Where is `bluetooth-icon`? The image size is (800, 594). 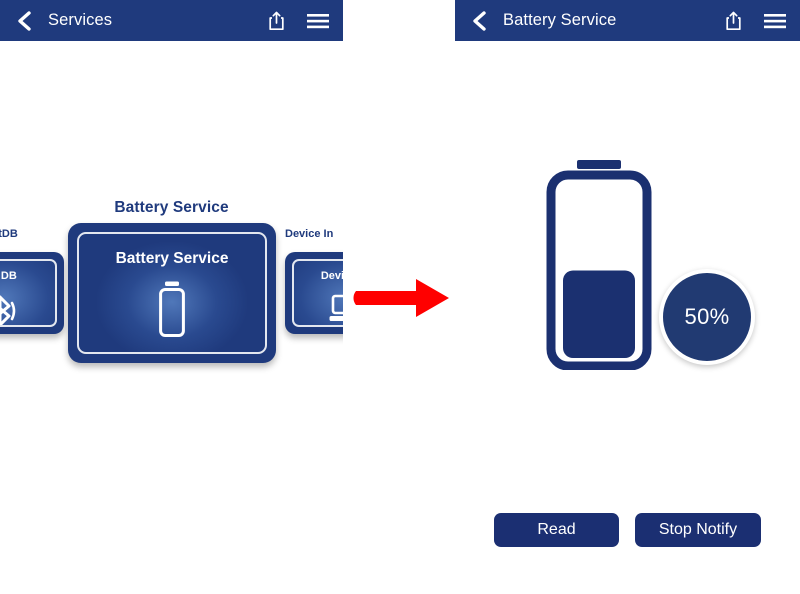 bluetooth-icon is located at coordinates (8, 310).